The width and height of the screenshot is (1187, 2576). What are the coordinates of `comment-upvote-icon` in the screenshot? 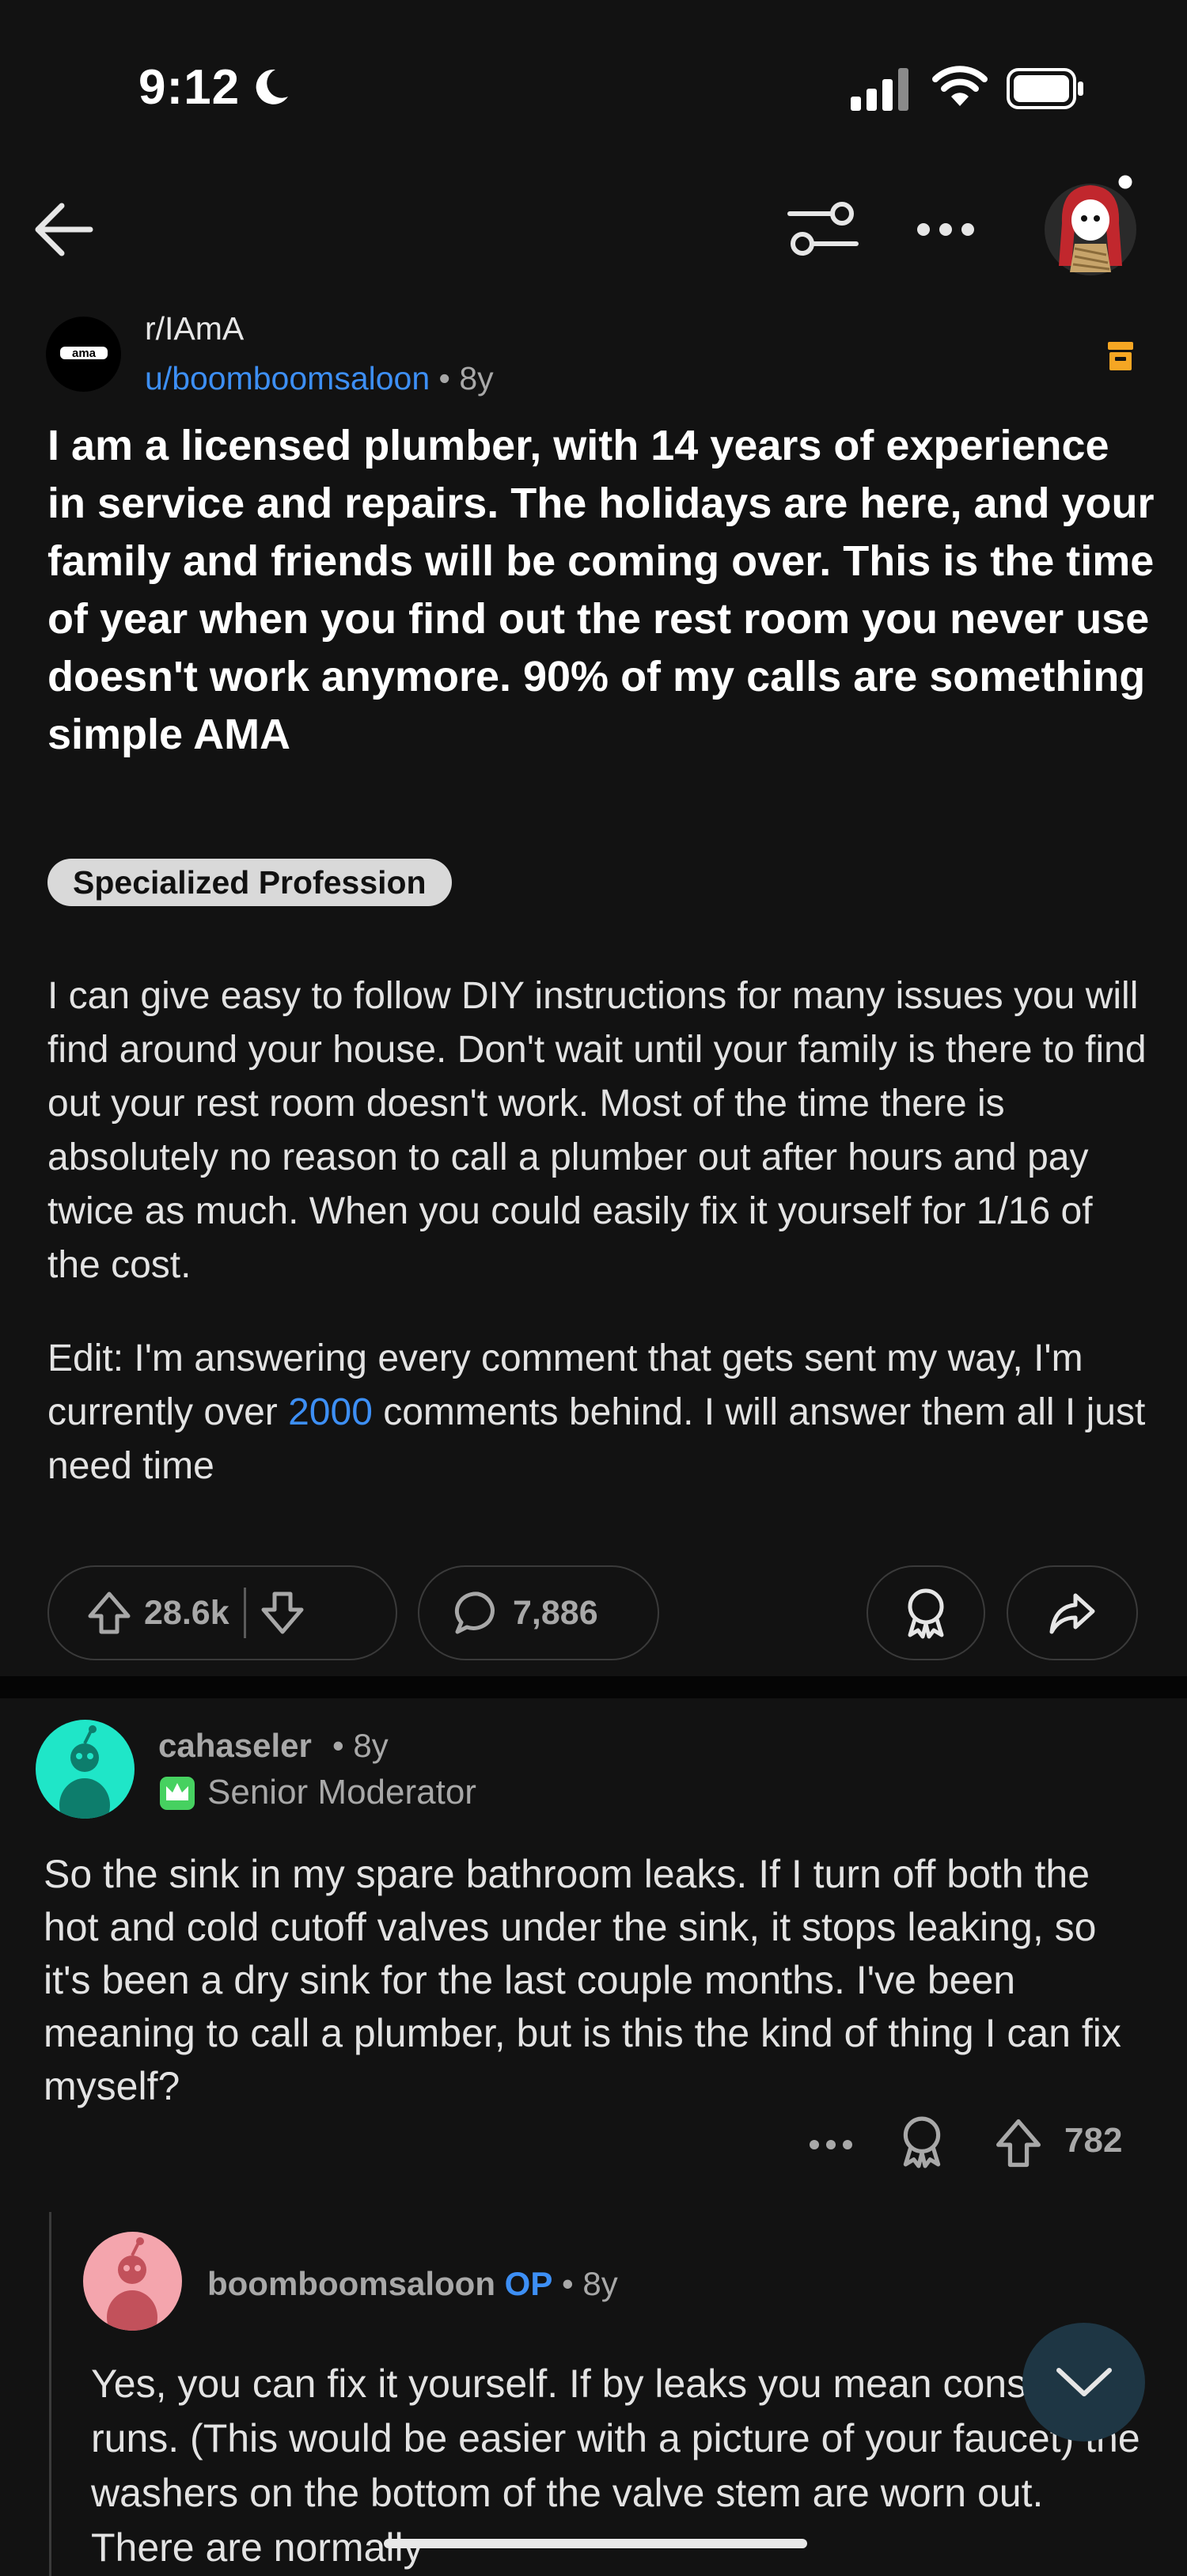 It's located at (1018, 2143).